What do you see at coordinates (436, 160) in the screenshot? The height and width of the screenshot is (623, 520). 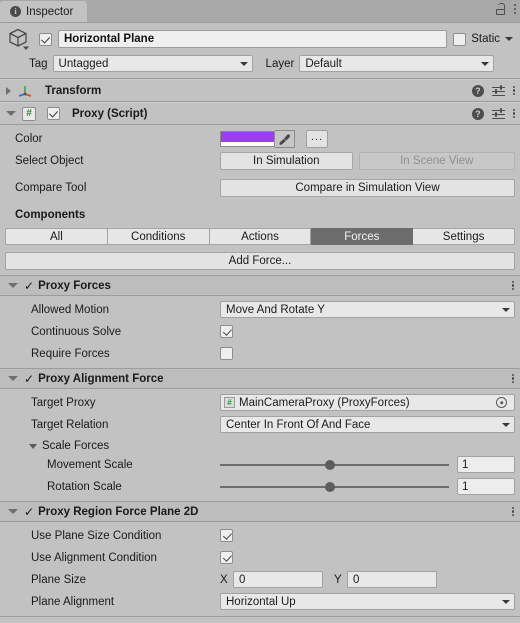 I see `in-scene-view-button: In Scene View` at bounding box center [436, 160].